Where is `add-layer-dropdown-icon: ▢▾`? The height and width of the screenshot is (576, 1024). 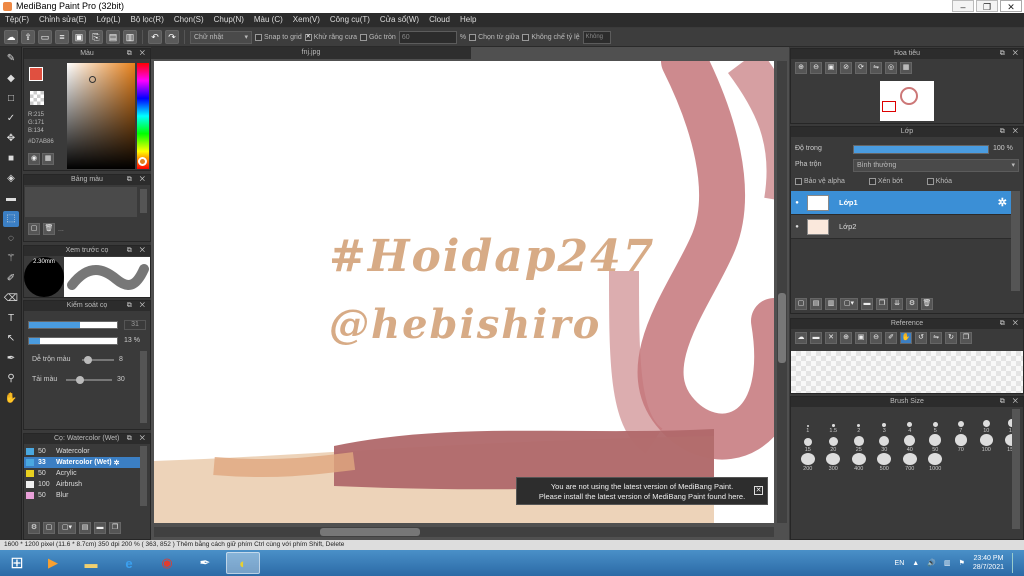 add-layer-dropdown-icon: ▢▾ is located at coordinates (849, 304).